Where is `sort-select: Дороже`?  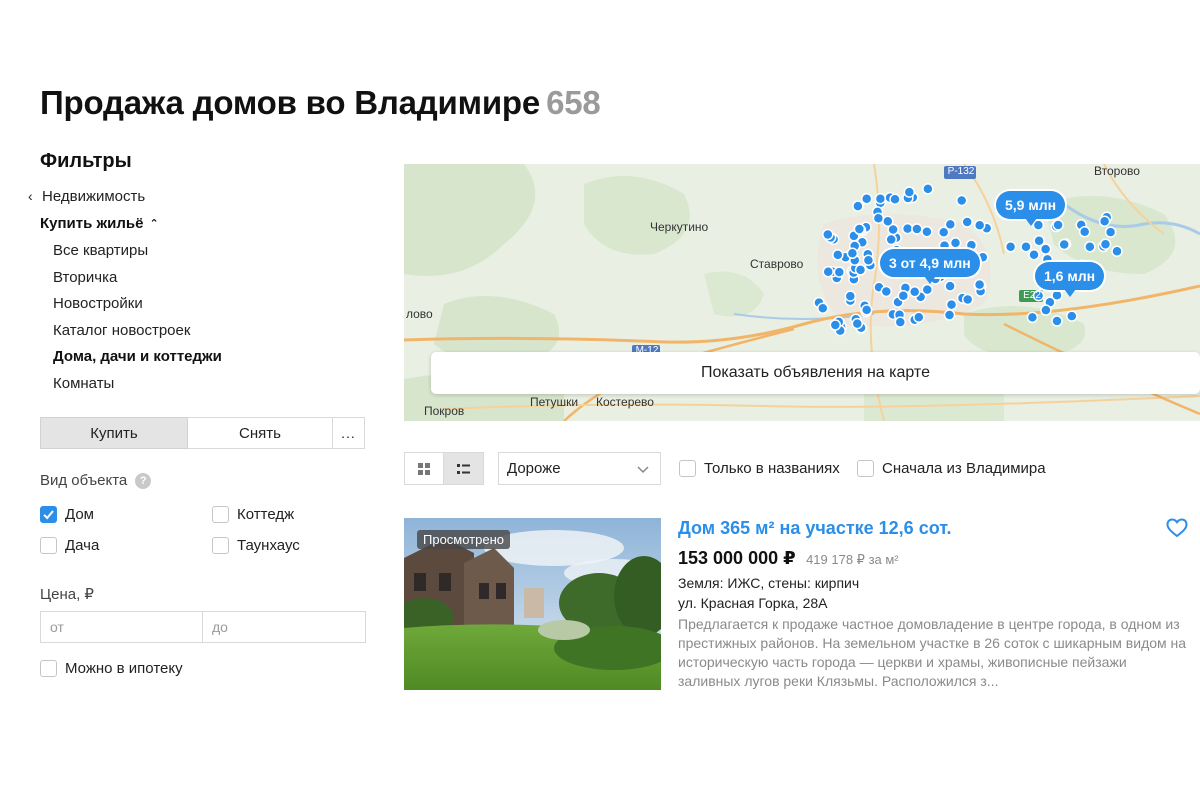 sort-select: Дороже is located at coordinates (579, 468).